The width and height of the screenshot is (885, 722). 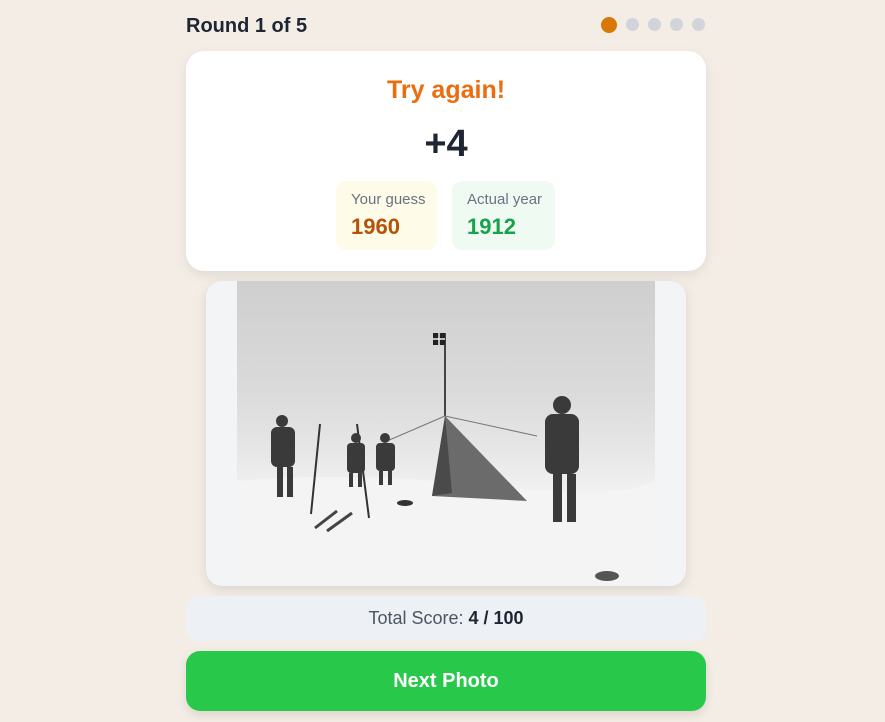 I want to click on actual-year-label: Actual year, so click(x=505, y=199).